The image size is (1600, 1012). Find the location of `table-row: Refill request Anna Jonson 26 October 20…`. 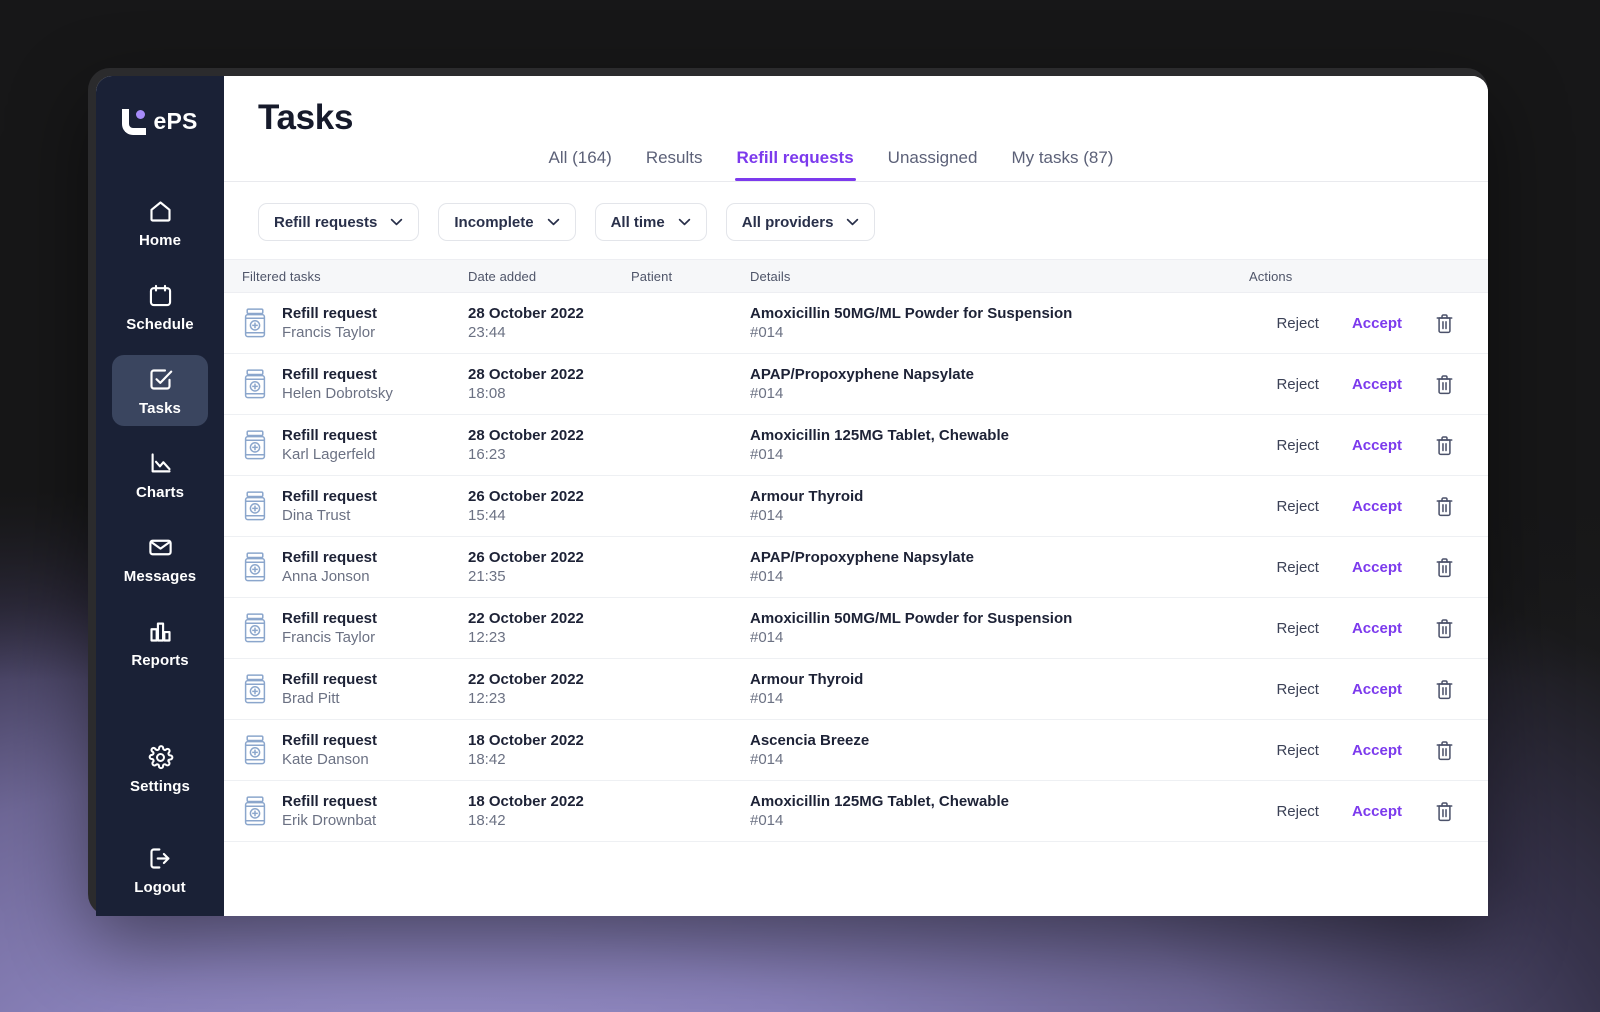

table-row: Refill request Anna Jonson 26 October 20… is located at coordinates (856, 567).